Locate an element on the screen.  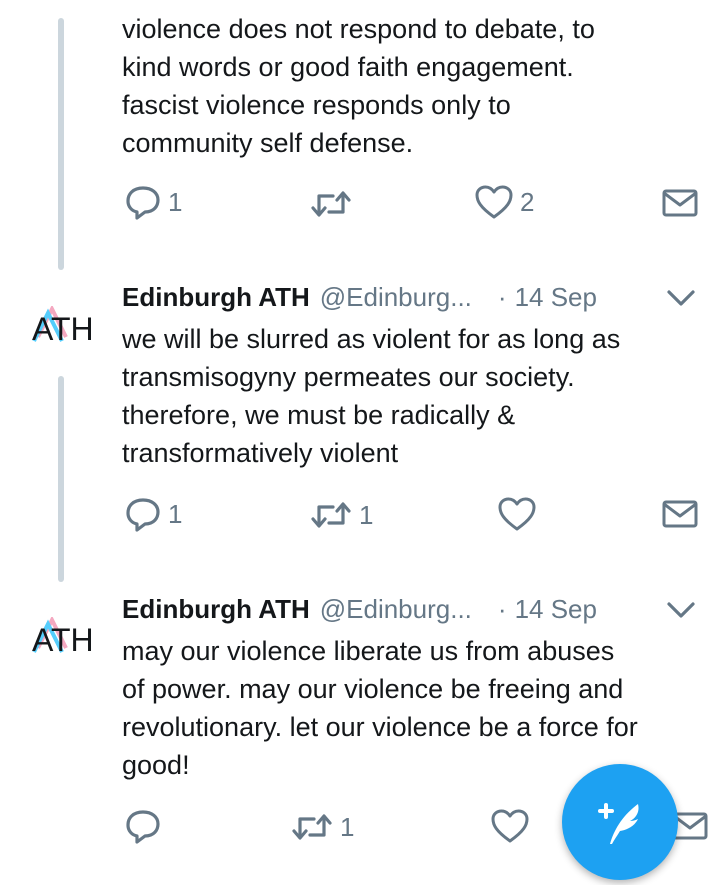
like-button: 2 is located at coordinates (504, 202).